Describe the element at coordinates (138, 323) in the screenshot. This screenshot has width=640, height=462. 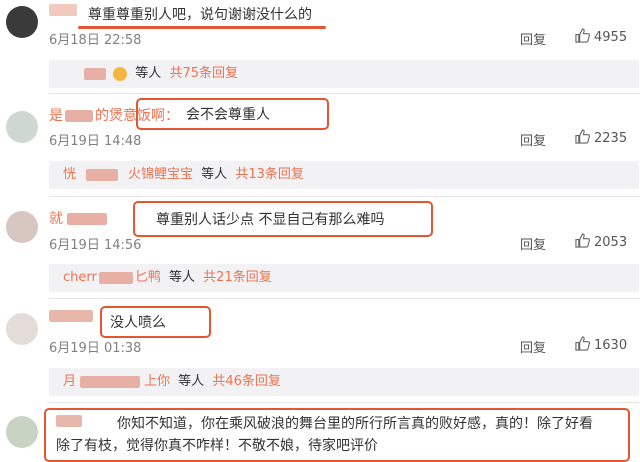
I see `comment-text: 没人喷么` at that location.